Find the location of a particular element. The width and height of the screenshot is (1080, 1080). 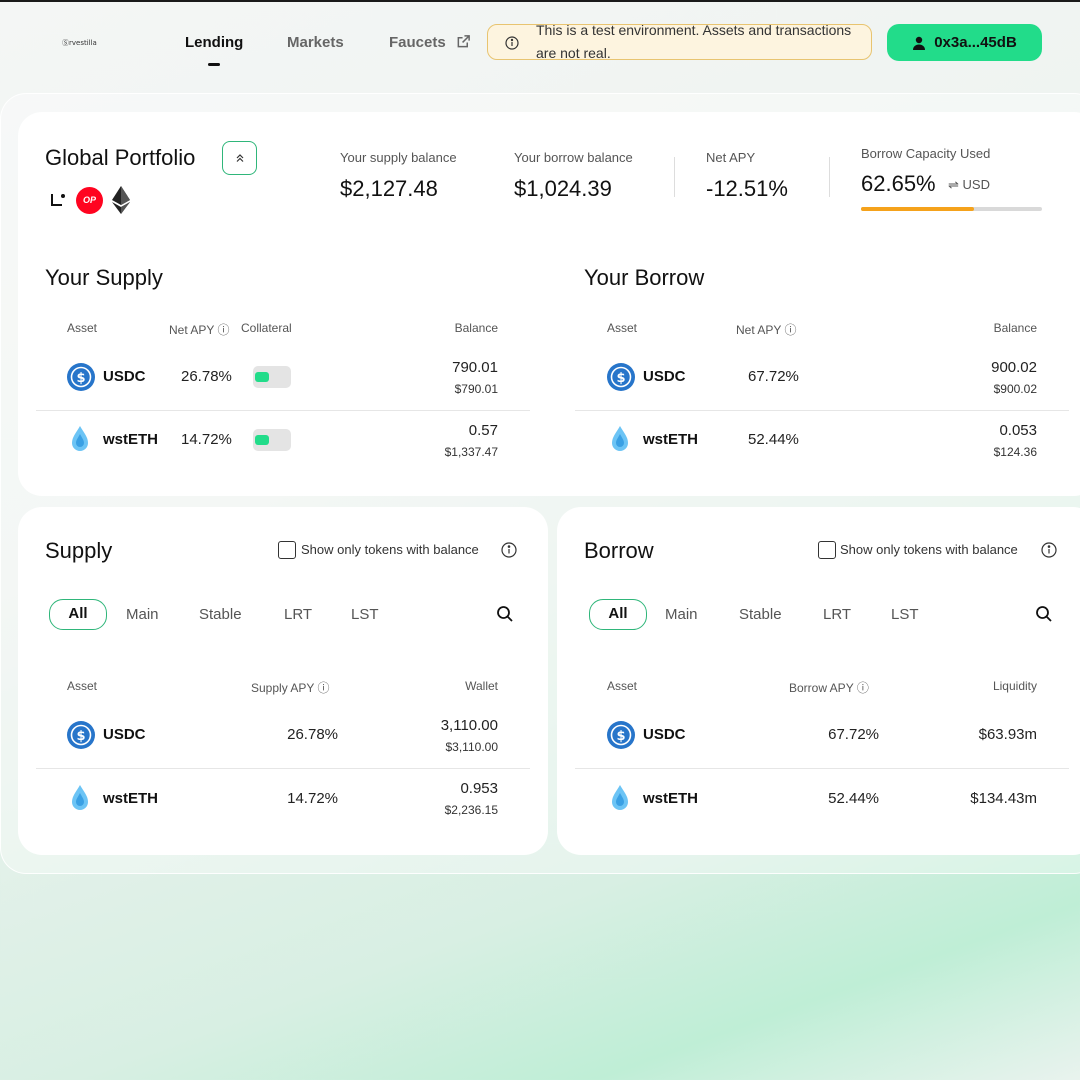

balance-value: 0.57 is located at coordinates (483, 430).